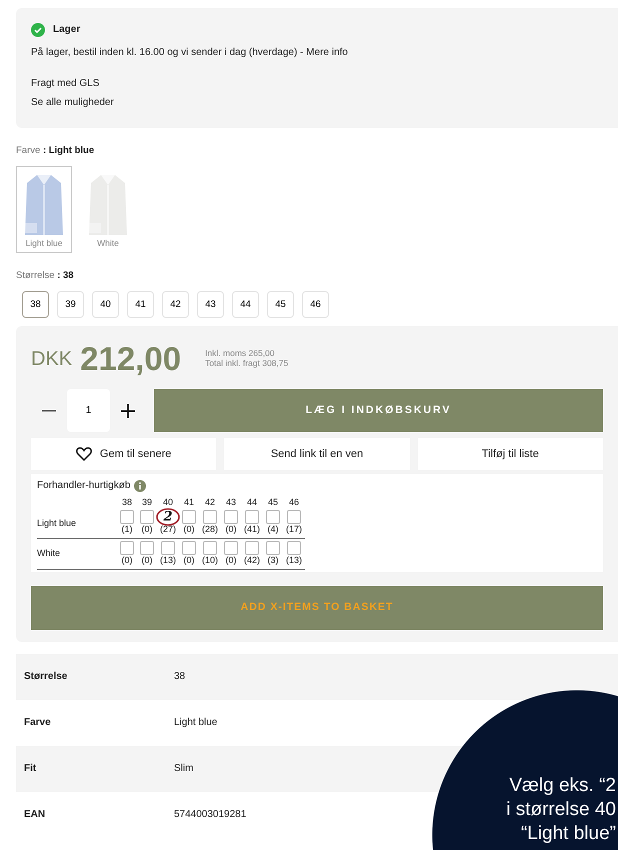 The image size is (618, 850). Describe the element at coordinates (184, 769) in the screenshot. I see `spec-value: Slim` at that location.